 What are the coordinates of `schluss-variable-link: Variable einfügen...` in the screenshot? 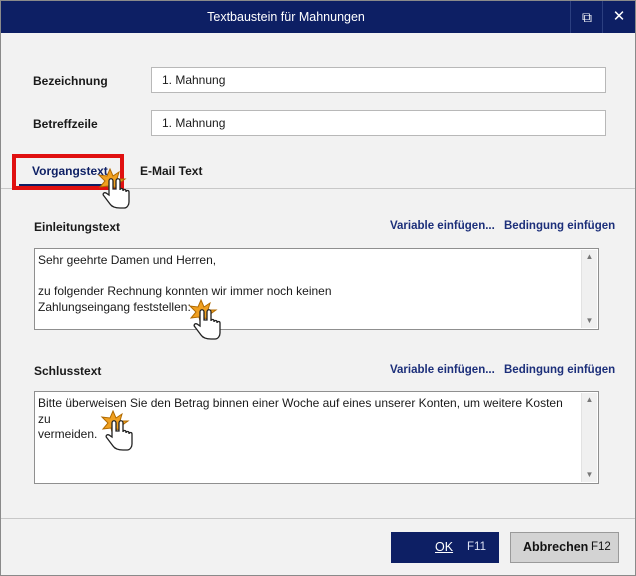 It's located at (442, 370).